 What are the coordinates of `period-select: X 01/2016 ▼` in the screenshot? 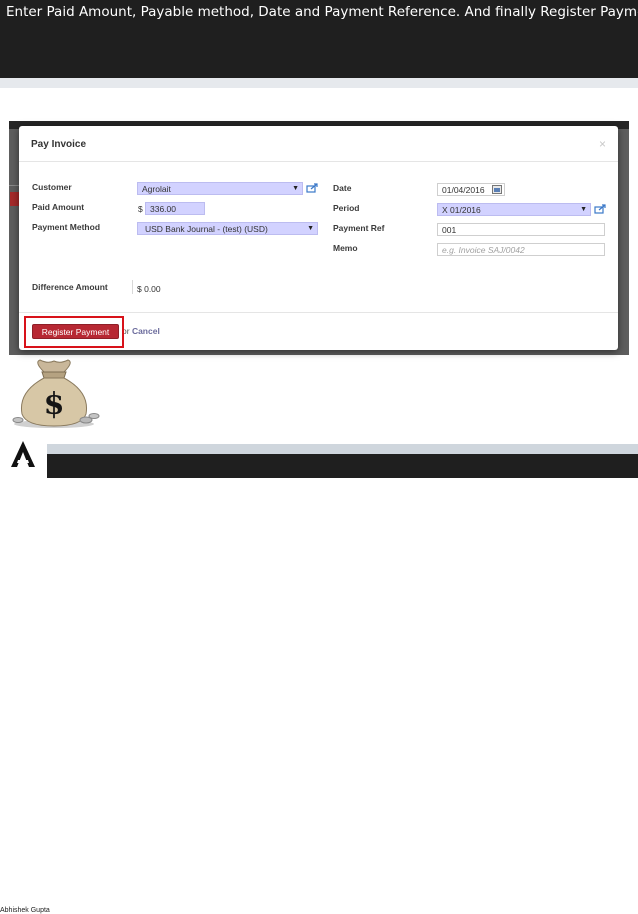 It's located at (514, 209).